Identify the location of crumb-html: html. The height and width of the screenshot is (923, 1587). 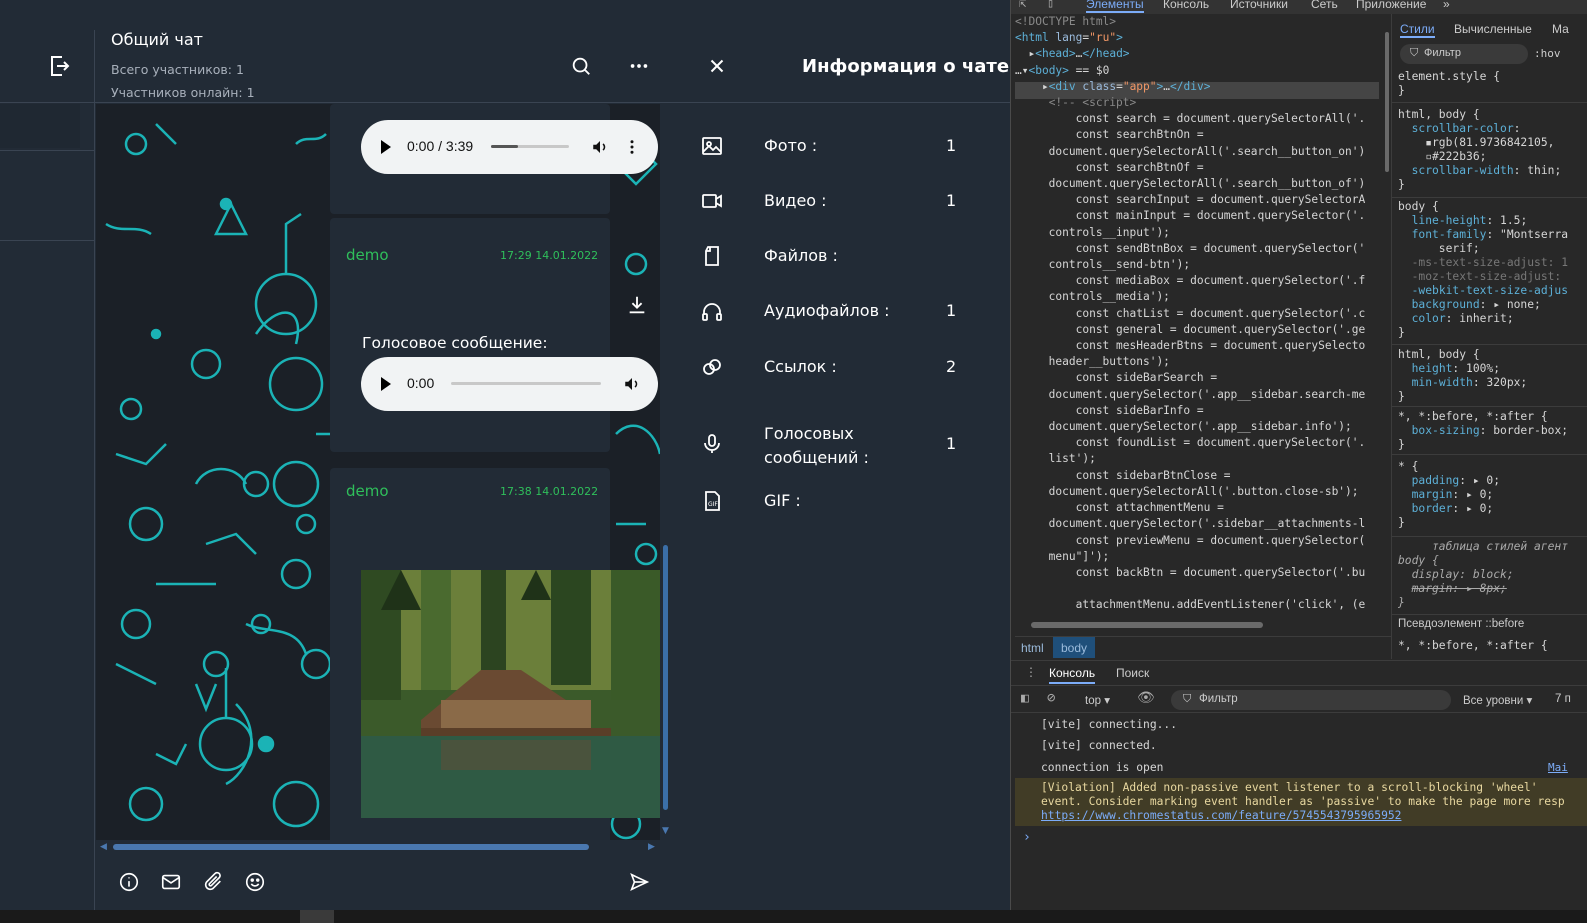
(1032, 648).